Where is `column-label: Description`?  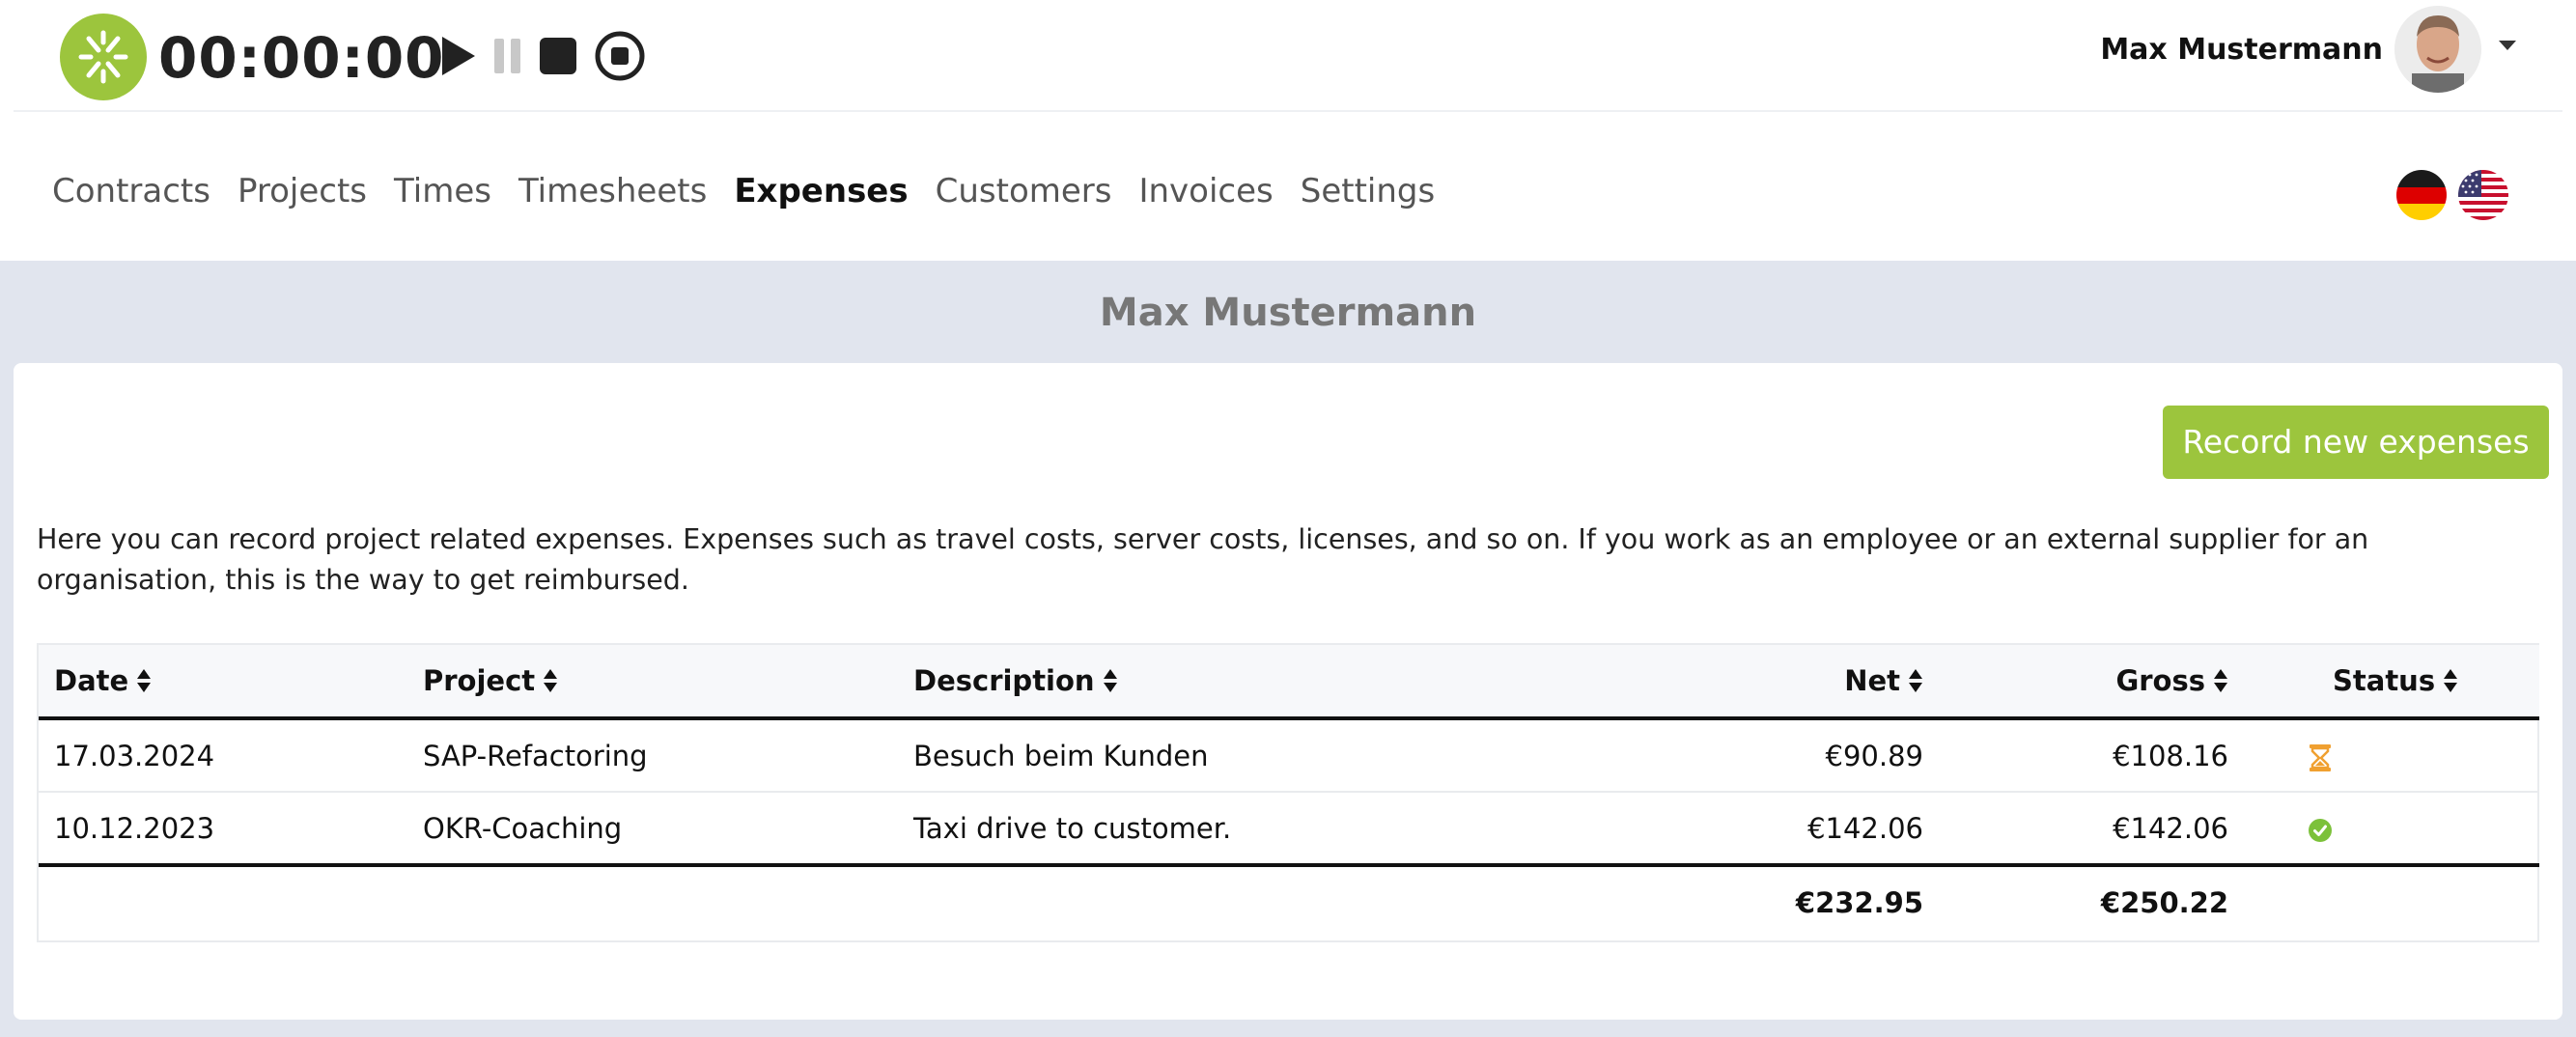
column-label: Description is located at coordinates (1004, 680).